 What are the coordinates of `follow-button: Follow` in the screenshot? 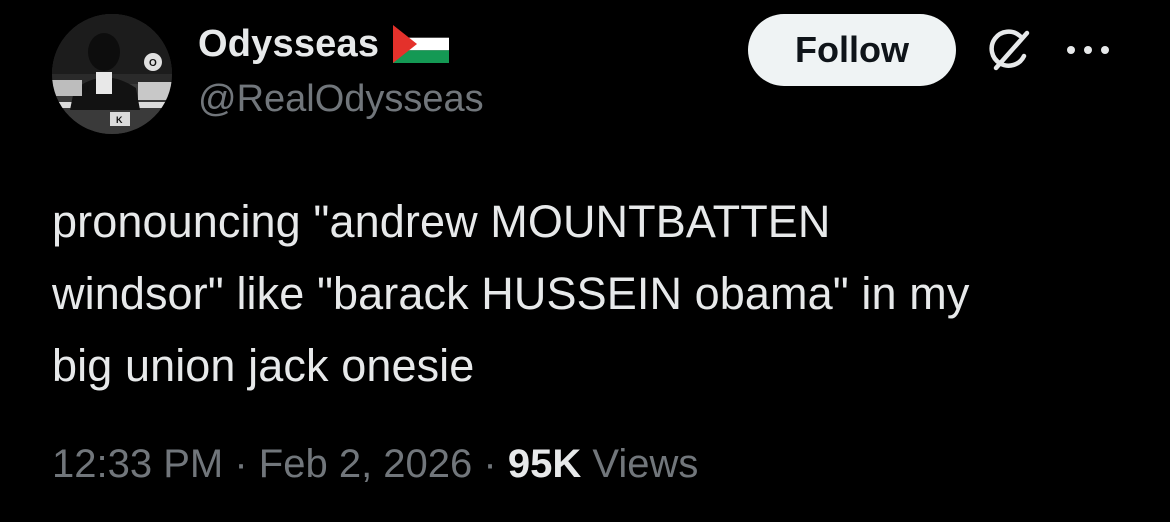 It's located at (852, 50).